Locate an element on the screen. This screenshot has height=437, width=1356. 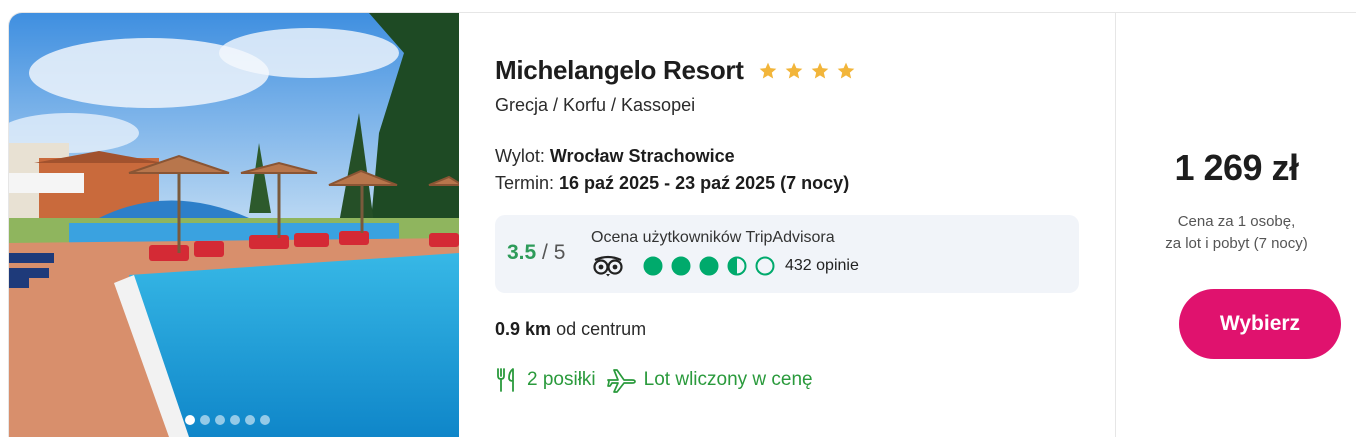
select-button: Wybierz is located at coordinates (1260, 324).